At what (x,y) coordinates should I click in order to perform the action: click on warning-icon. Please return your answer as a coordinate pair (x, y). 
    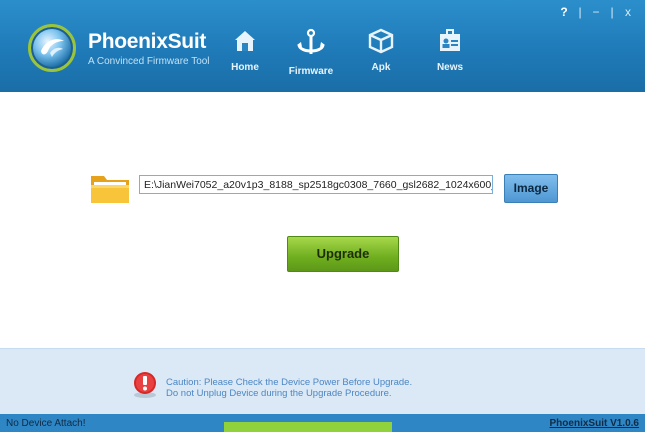
    Looking at the image, I should click on (145, 385).